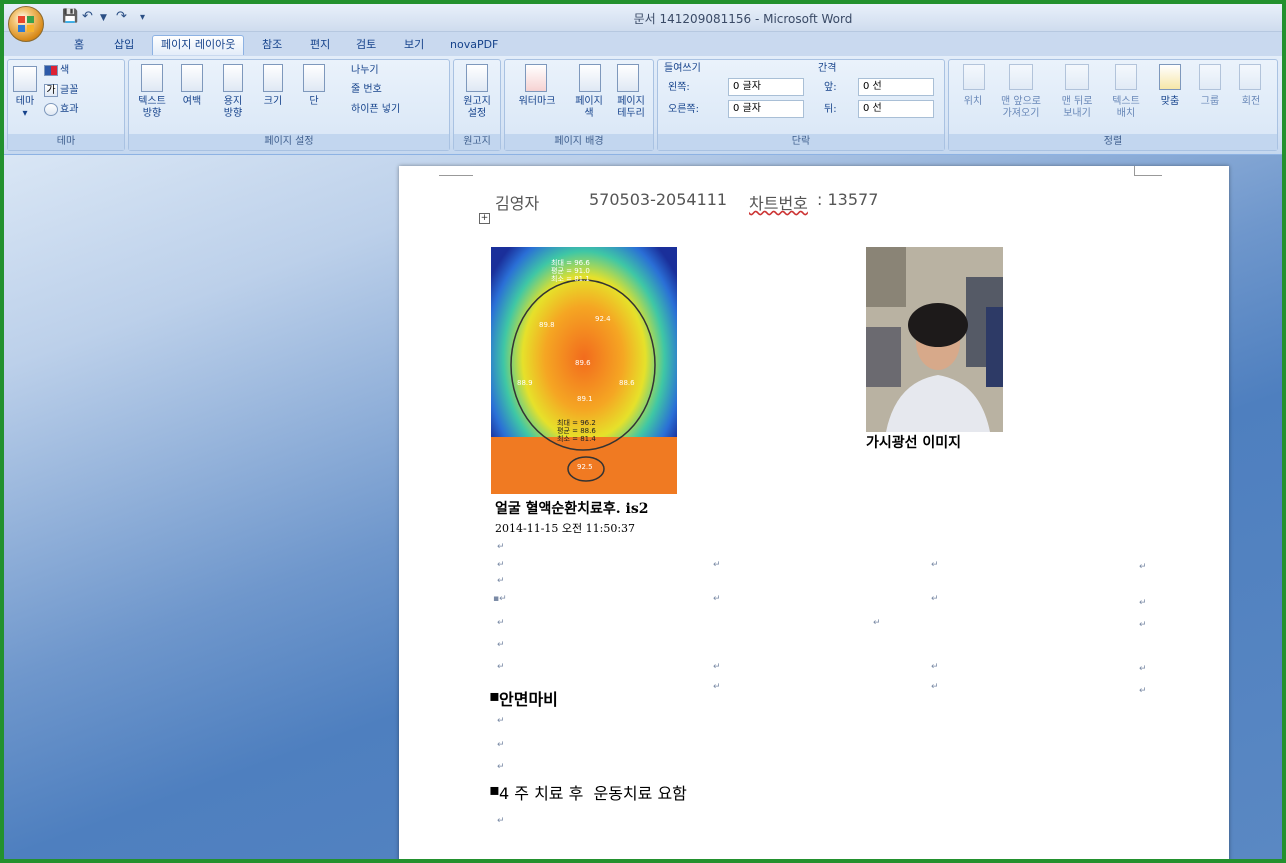  I want to click on thermal-date: 2014-11-15 오전 11:50:37, so click(565, 528).